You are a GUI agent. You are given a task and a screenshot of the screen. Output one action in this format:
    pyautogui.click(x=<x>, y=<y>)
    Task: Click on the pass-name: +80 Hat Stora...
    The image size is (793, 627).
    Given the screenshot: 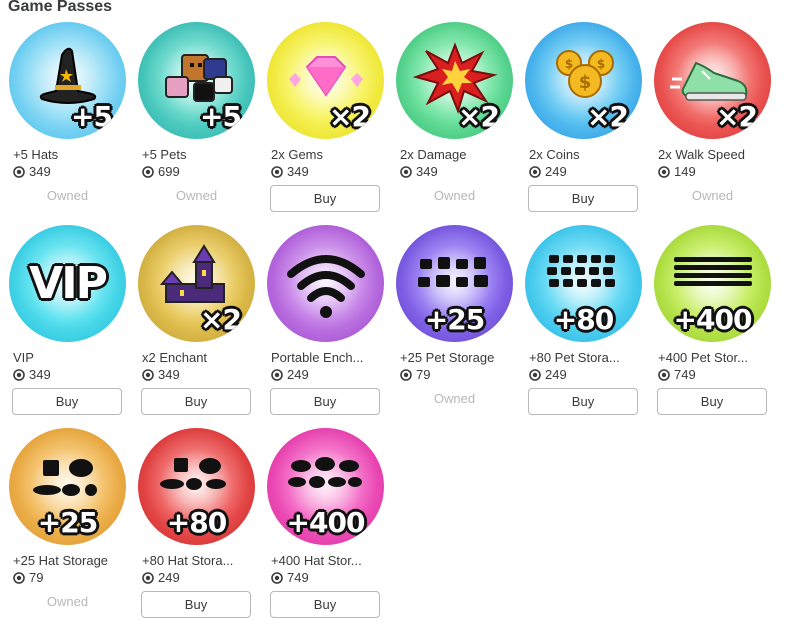 What is the action you would take?
    pyautogui.click(x=188, y=560)
    